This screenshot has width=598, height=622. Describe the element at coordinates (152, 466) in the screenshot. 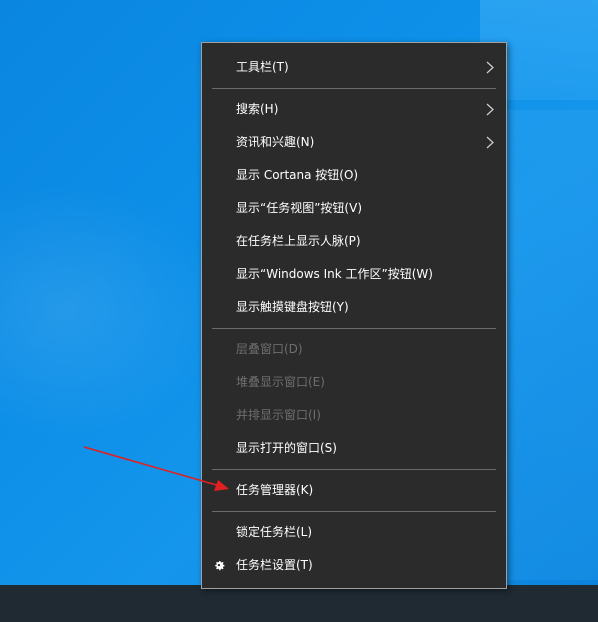

I see `annotation-arrow-line` at that location.